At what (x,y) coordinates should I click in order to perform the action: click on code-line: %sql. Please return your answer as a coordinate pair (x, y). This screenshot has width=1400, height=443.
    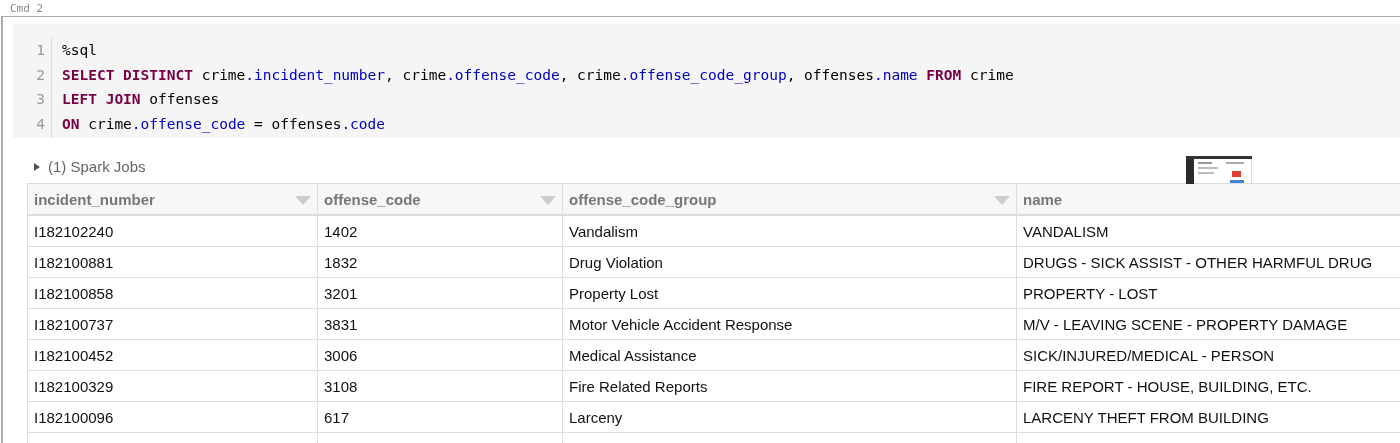
    Looking at the image, I should click on (80, 50).